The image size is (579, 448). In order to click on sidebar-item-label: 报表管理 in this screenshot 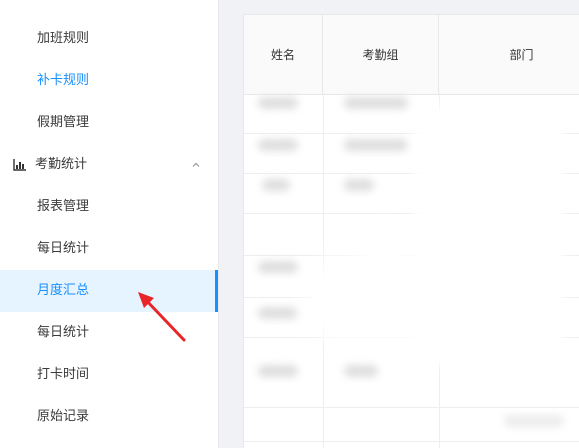, I will do `click(63, 206)`.